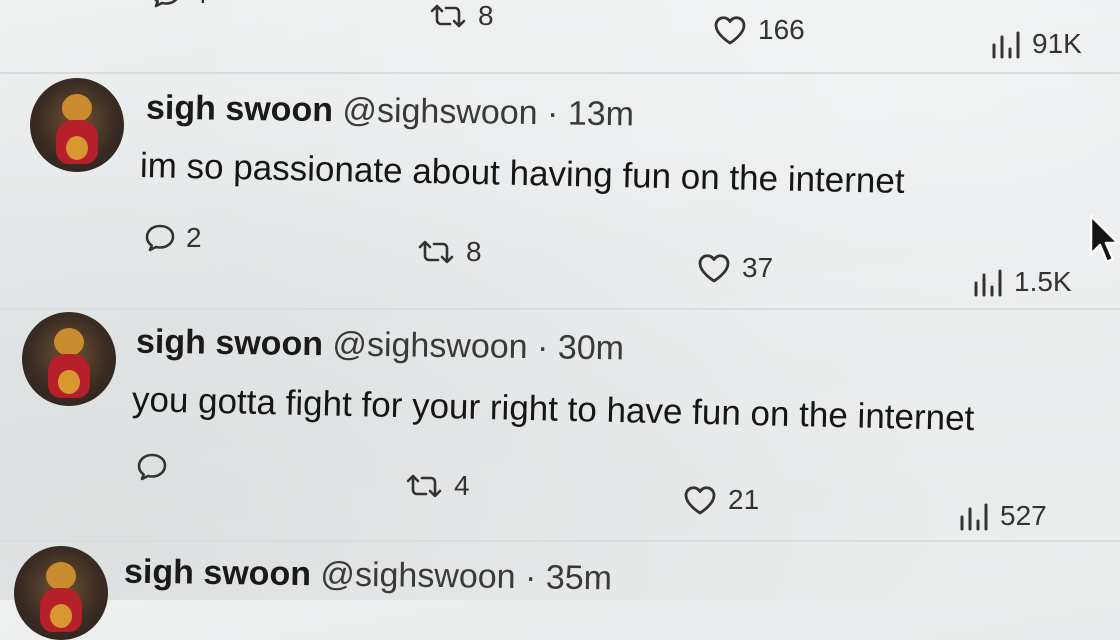 The image size is (1120, 640). I want to click on tweet-header: sigh swoon @sighswoon · 13m, so click(390, 112).